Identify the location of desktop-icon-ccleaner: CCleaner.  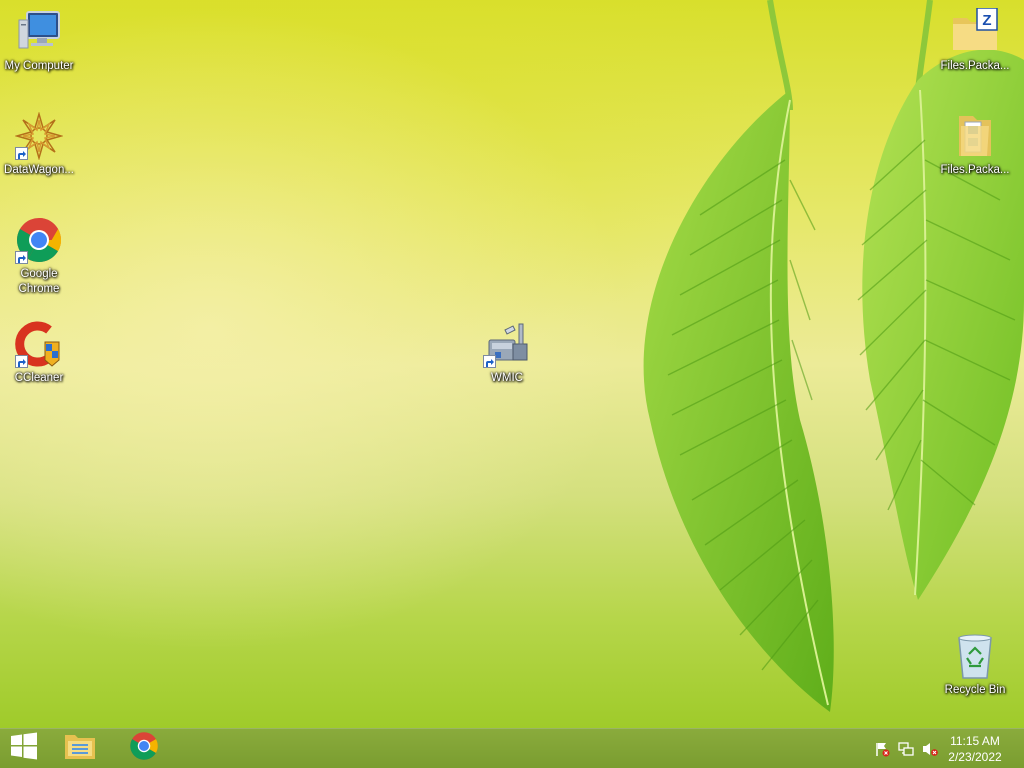
(39, 353).